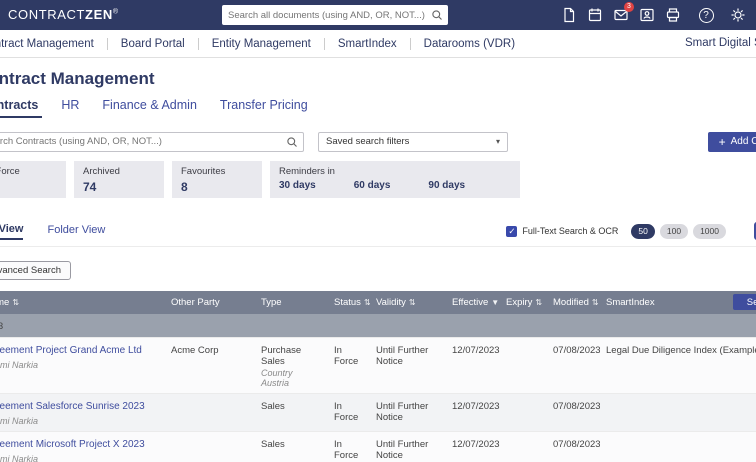 This screenshot has width=756, height=462. I want to click on page-size-1000: 1000, so click(709, 231).